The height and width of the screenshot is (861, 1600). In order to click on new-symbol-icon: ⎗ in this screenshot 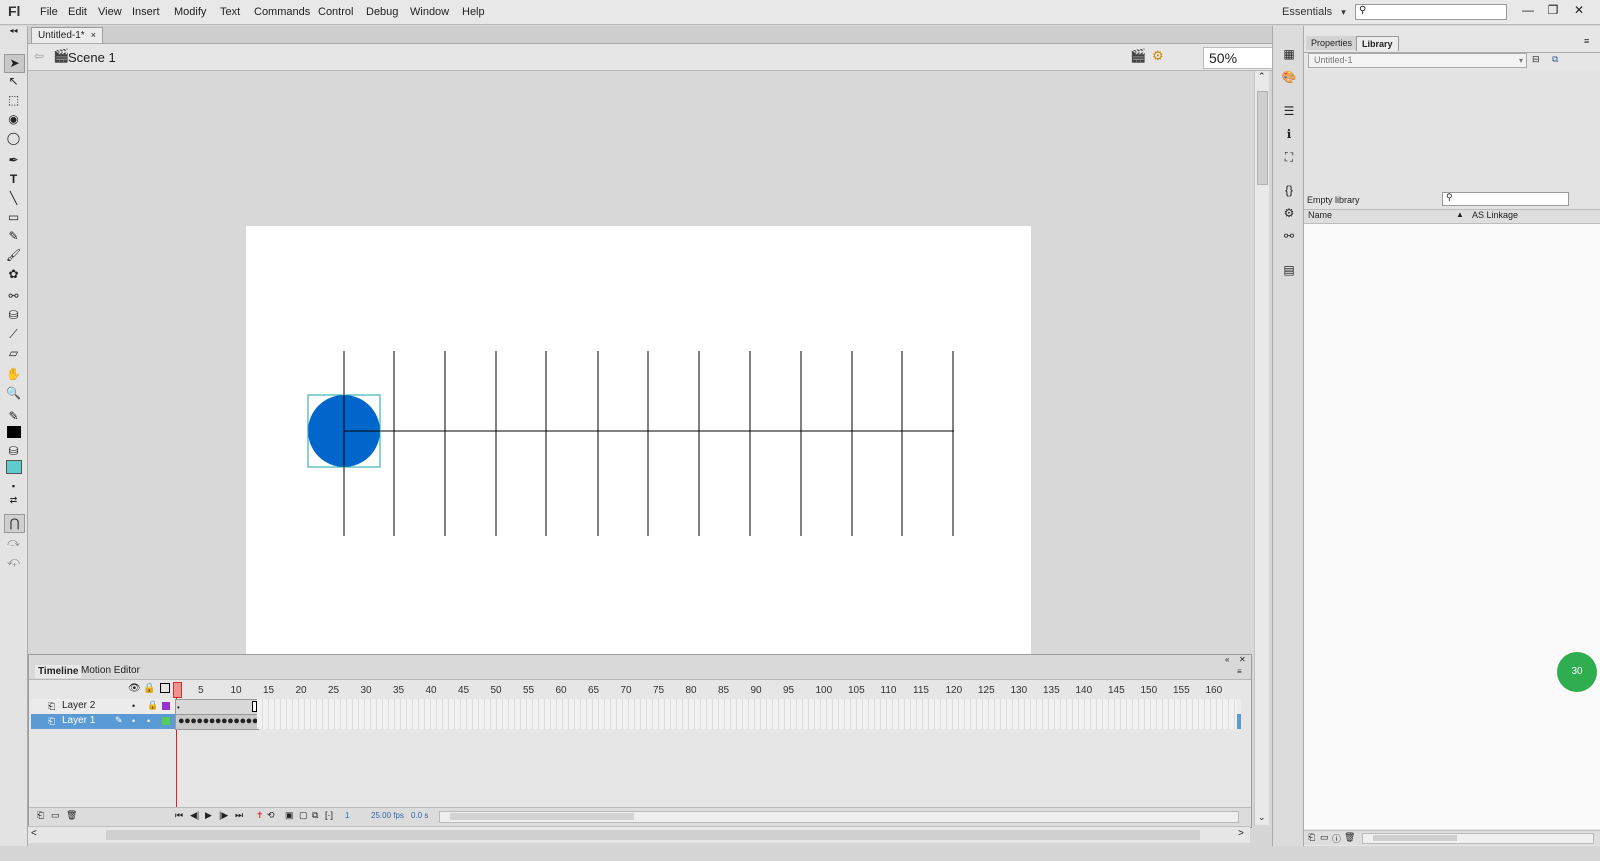, I will do `click(1311, 837)`.